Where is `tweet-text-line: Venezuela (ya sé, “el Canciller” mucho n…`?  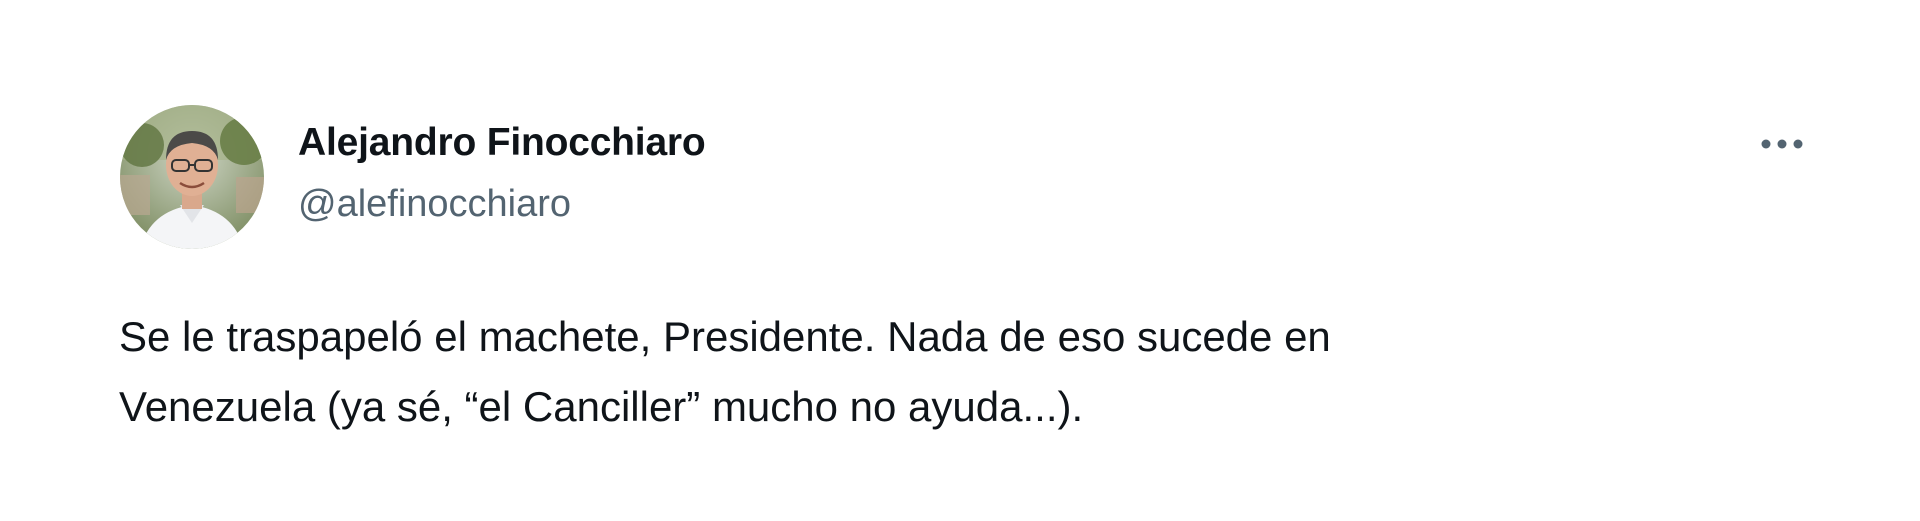
tweet-text-line: Venezuela (ya sé, “el Canciller” mucho n… is located at coordinates (601, 406).